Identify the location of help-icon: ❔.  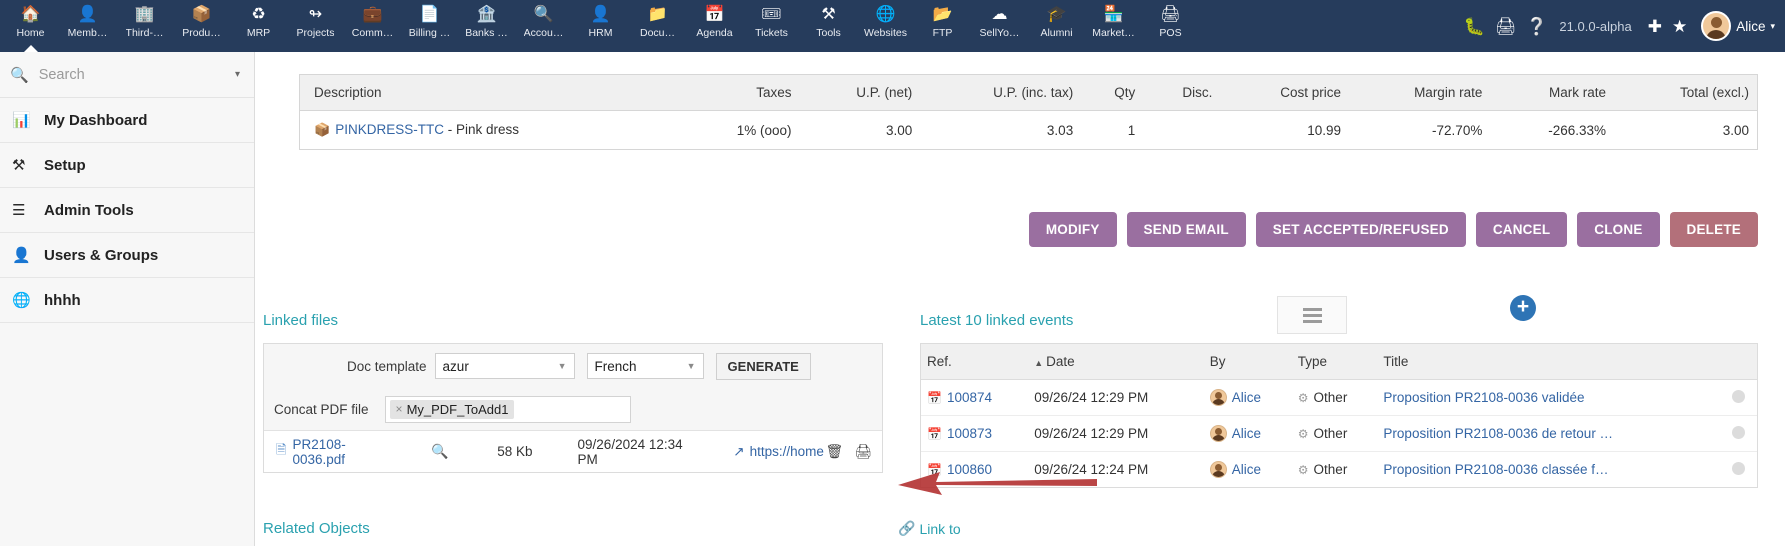
(1536, 26).